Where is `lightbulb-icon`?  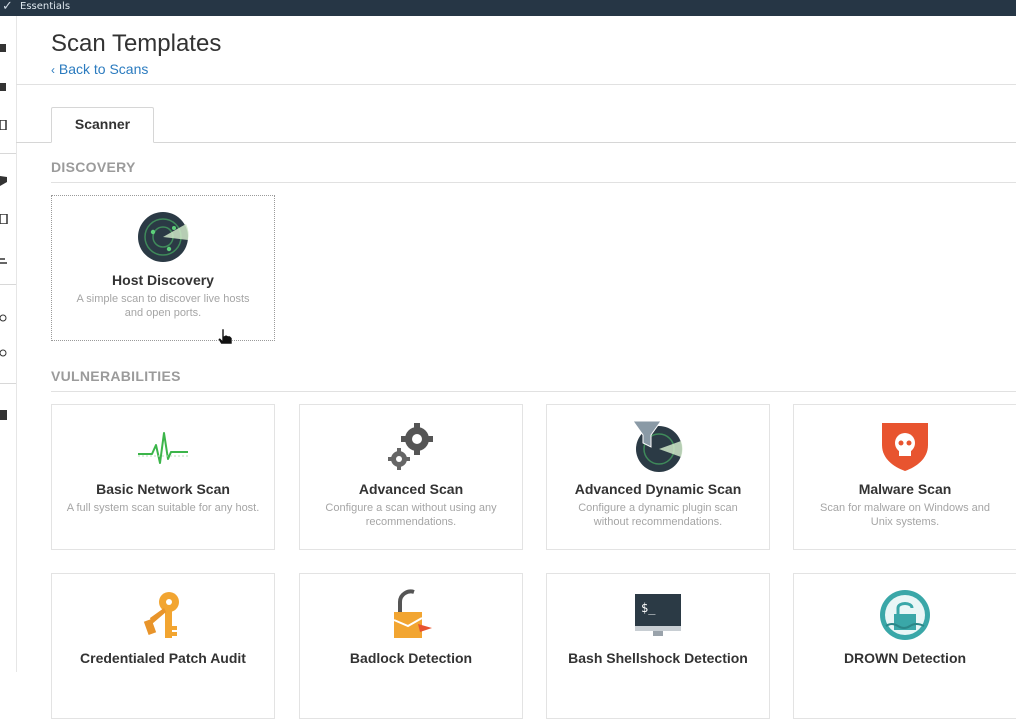 lightbulb-icon is located at coordinates (5, 354).